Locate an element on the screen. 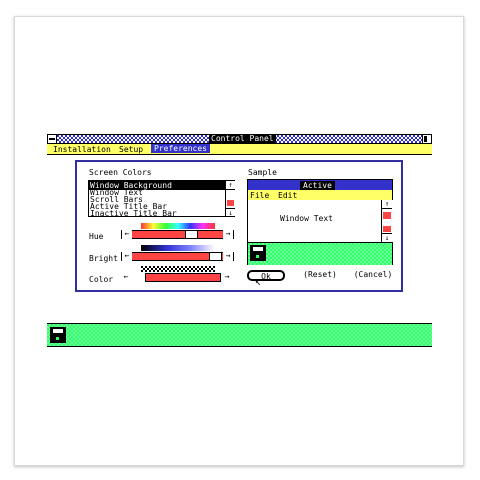 This screenshot has width=480, height=480. ok-button: Ok is located at coordinates (266, 275).